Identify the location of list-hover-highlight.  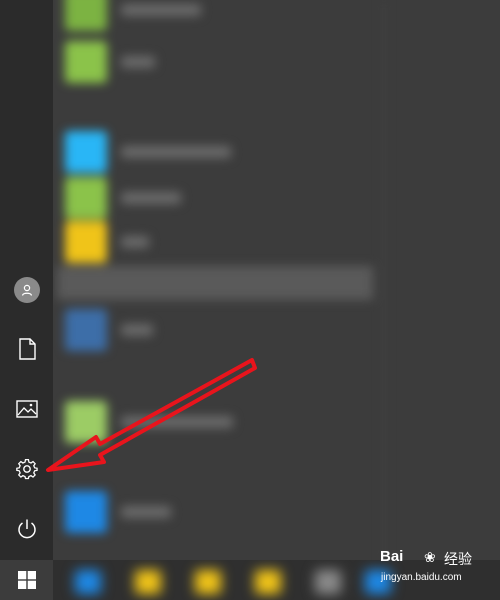
(215, 283).